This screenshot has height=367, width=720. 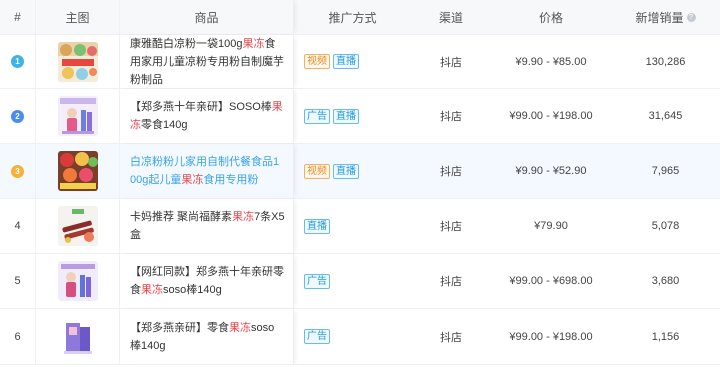 What do you see at coordinates (231, 180) in the screenshot?
I see `title-text: 食用专用粉` at bounding box center [231, 180].